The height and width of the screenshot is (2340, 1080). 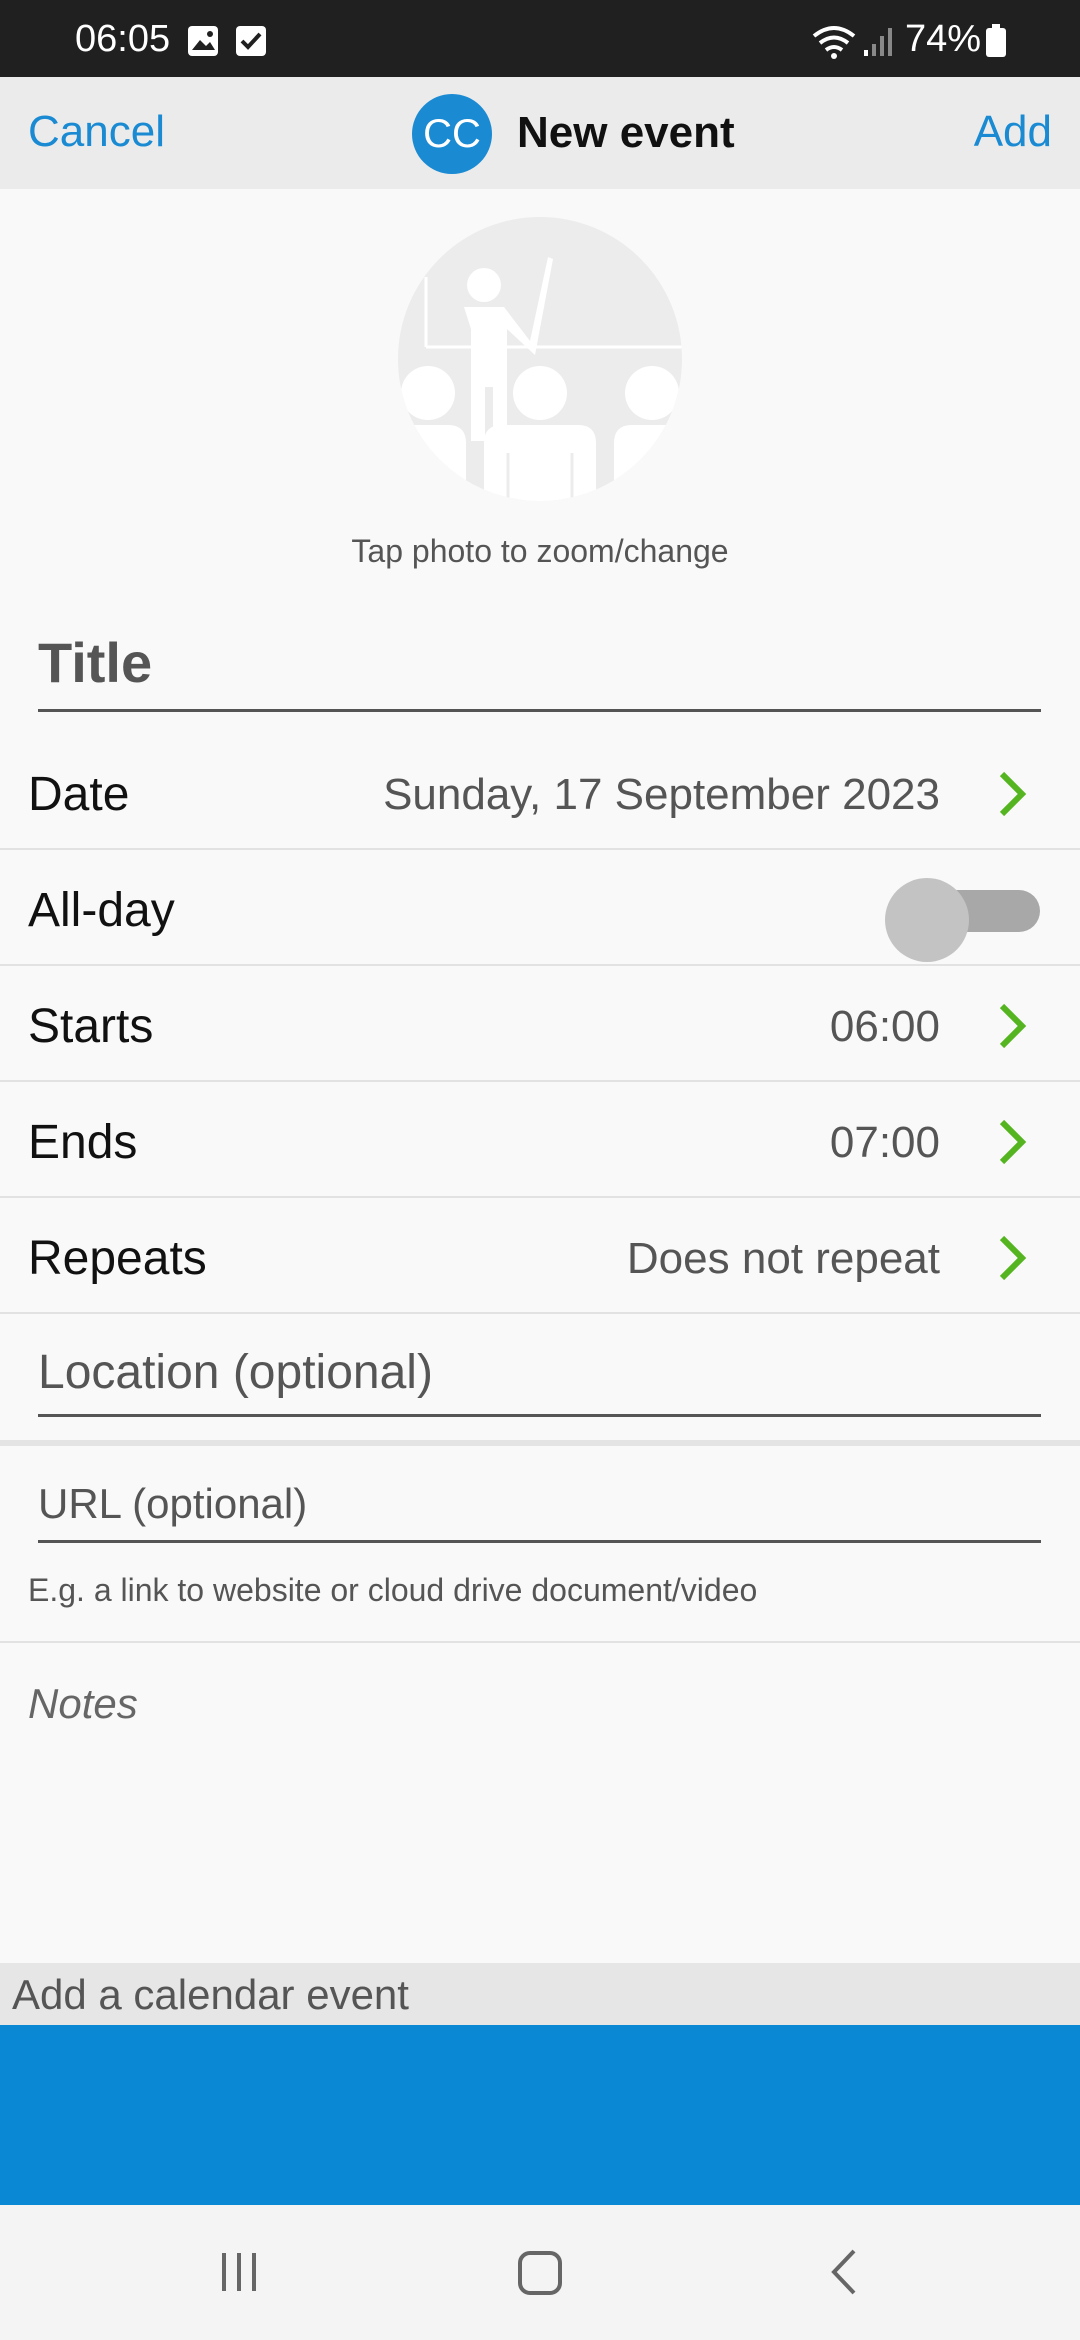 I want to click on title-input: Title, so click(x=539, y=671).